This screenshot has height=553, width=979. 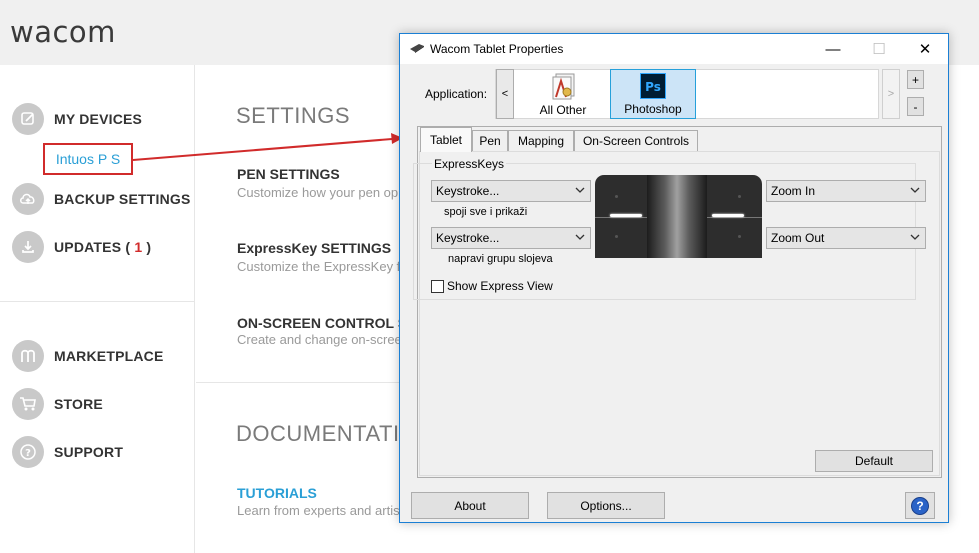 I want to click on updates-label-close: ), so click(x=147, y=247).